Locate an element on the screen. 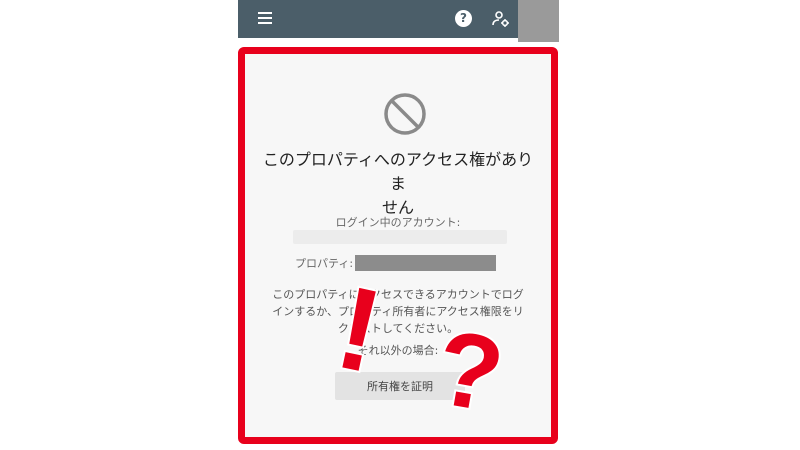 The height and width of the screenshot is (450, 800). title-line-1: このプロパティへのアクセス権がありま is located at coordinates (398, 171).